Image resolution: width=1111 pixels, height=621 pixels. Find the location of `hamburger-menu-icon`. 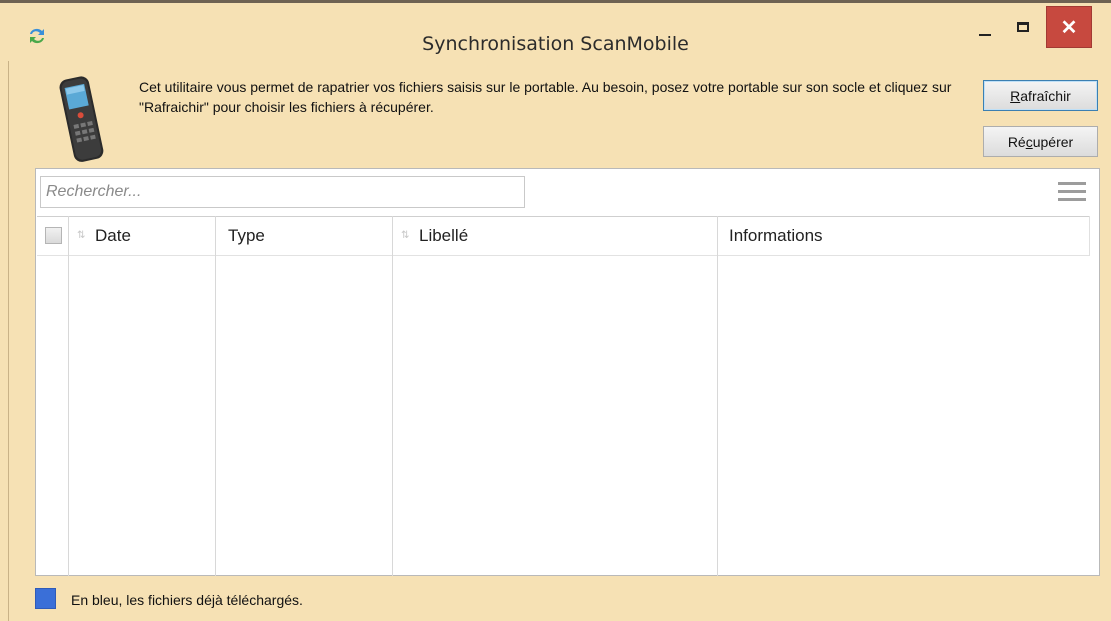

hamburger-menu-icon is located at coordinates (1072, 193).